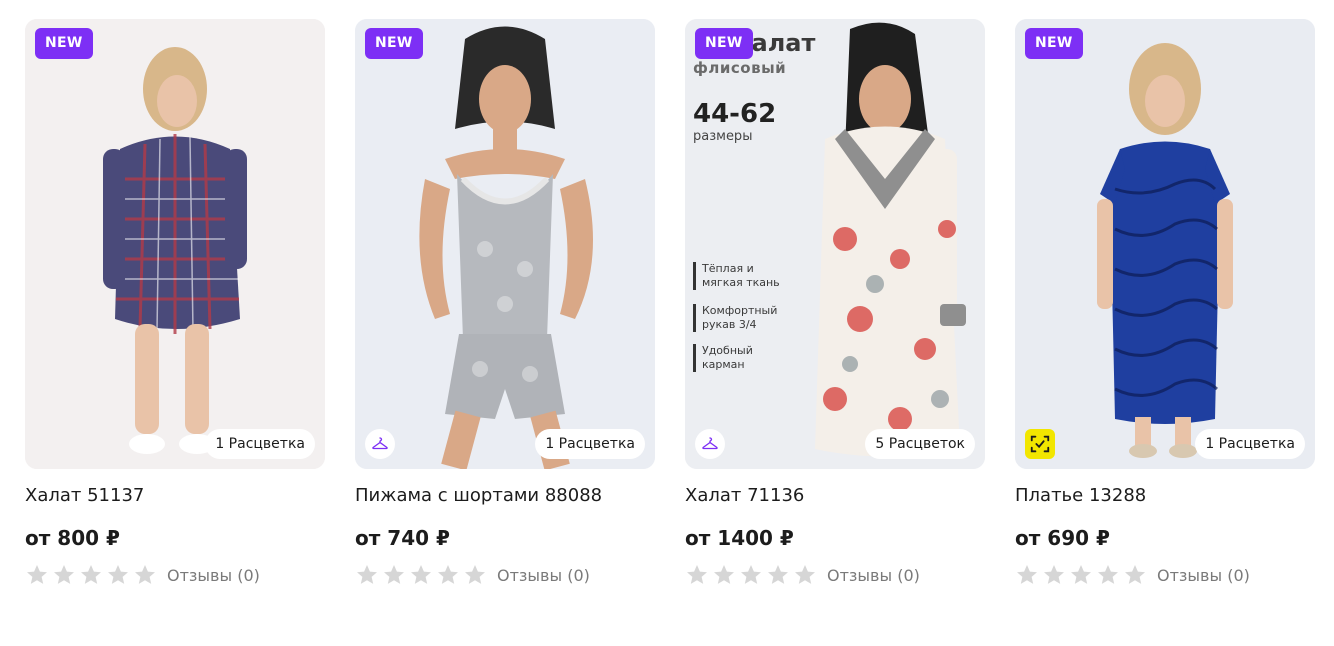 The height and width of the screenshot is (646, 1334). What do you see at coordinates (1062, 538) in the screenshot?
I see `product-price: от 690 ₽` at bounding box center [1062, 538].